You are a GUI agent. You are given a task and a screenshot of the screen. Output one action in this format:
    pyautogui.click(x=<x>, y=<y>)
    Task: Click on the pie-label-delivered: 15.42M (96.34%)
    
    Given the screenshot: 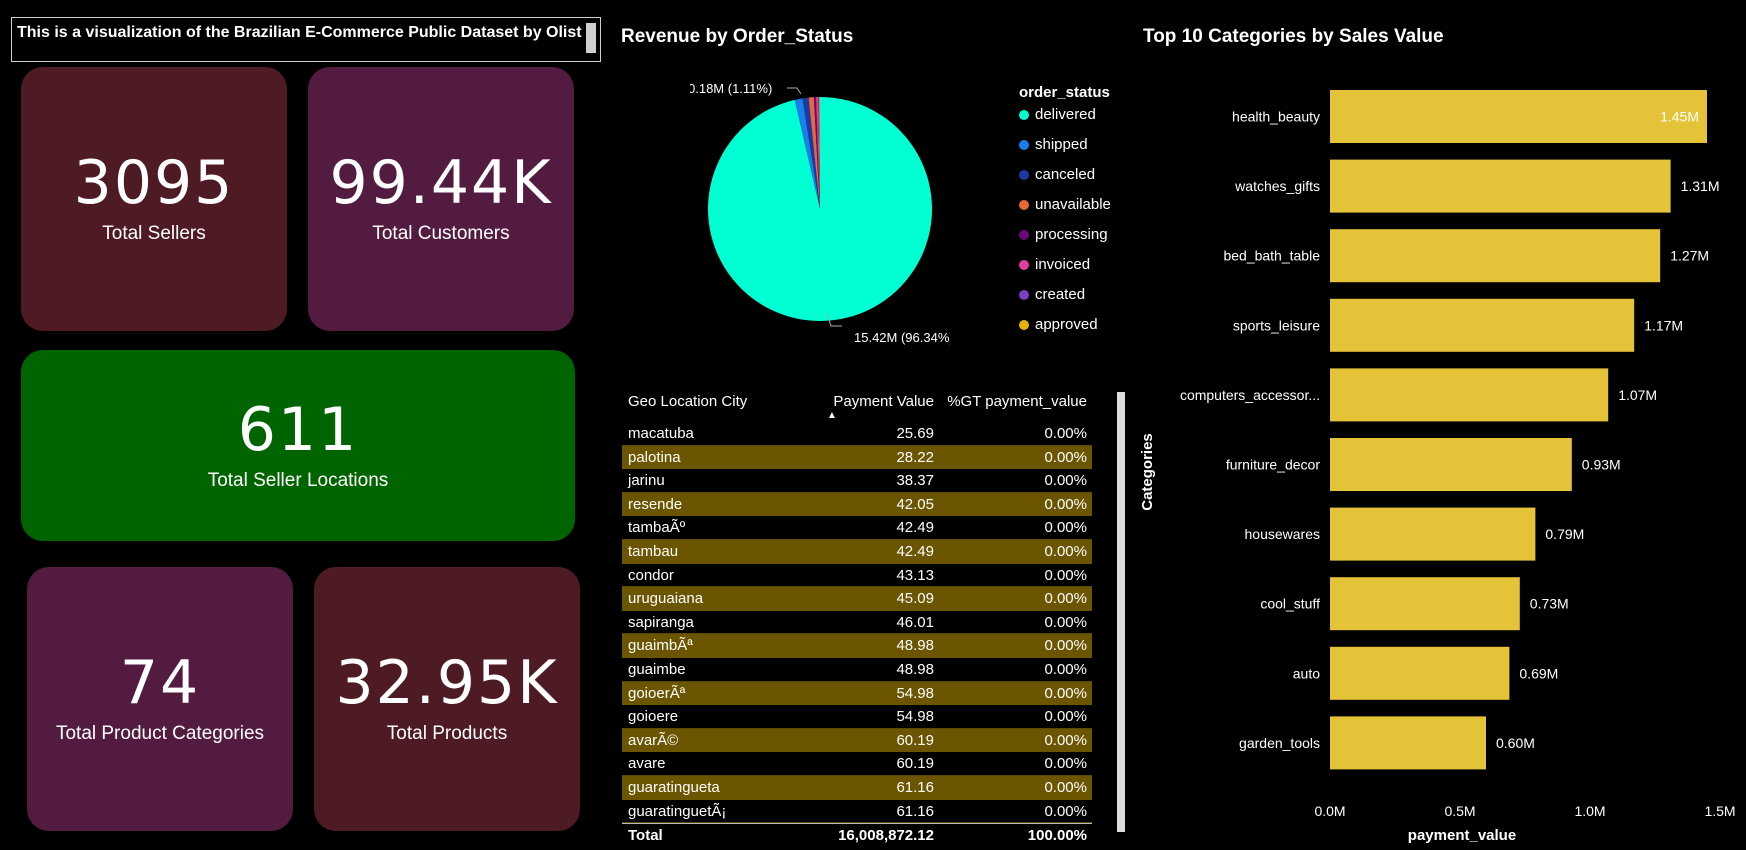 What is the action you would take?
    pyautogui.click(x=902, y=337)
    